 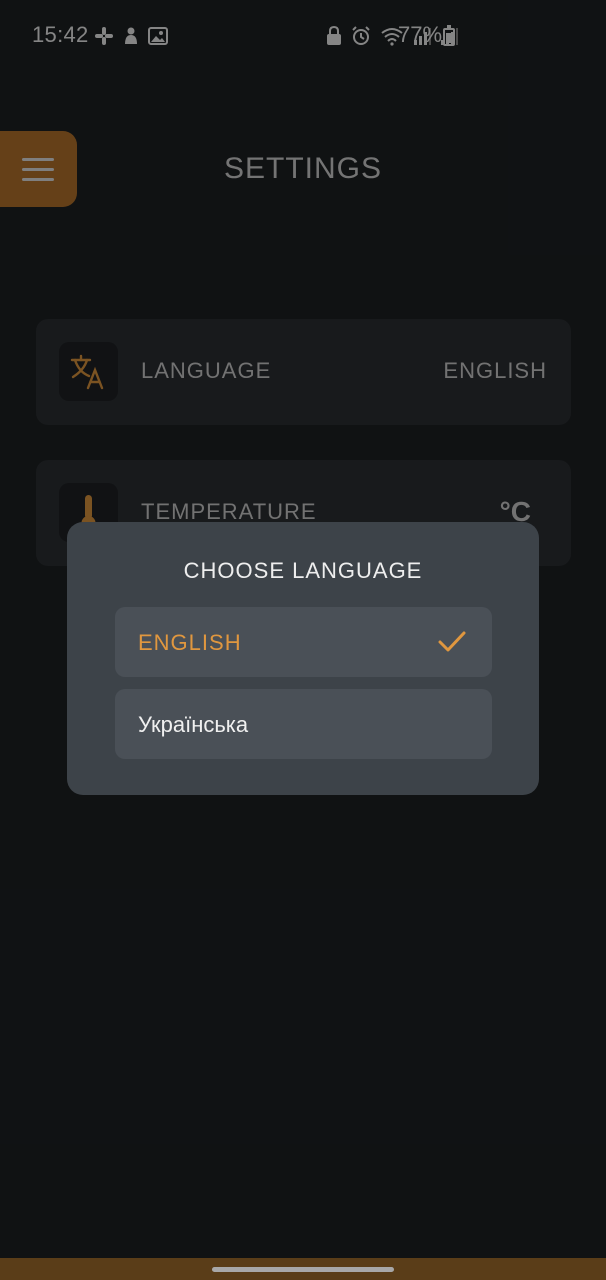 I want to click on home-gesture-bar, so click(x=303, y=1269).